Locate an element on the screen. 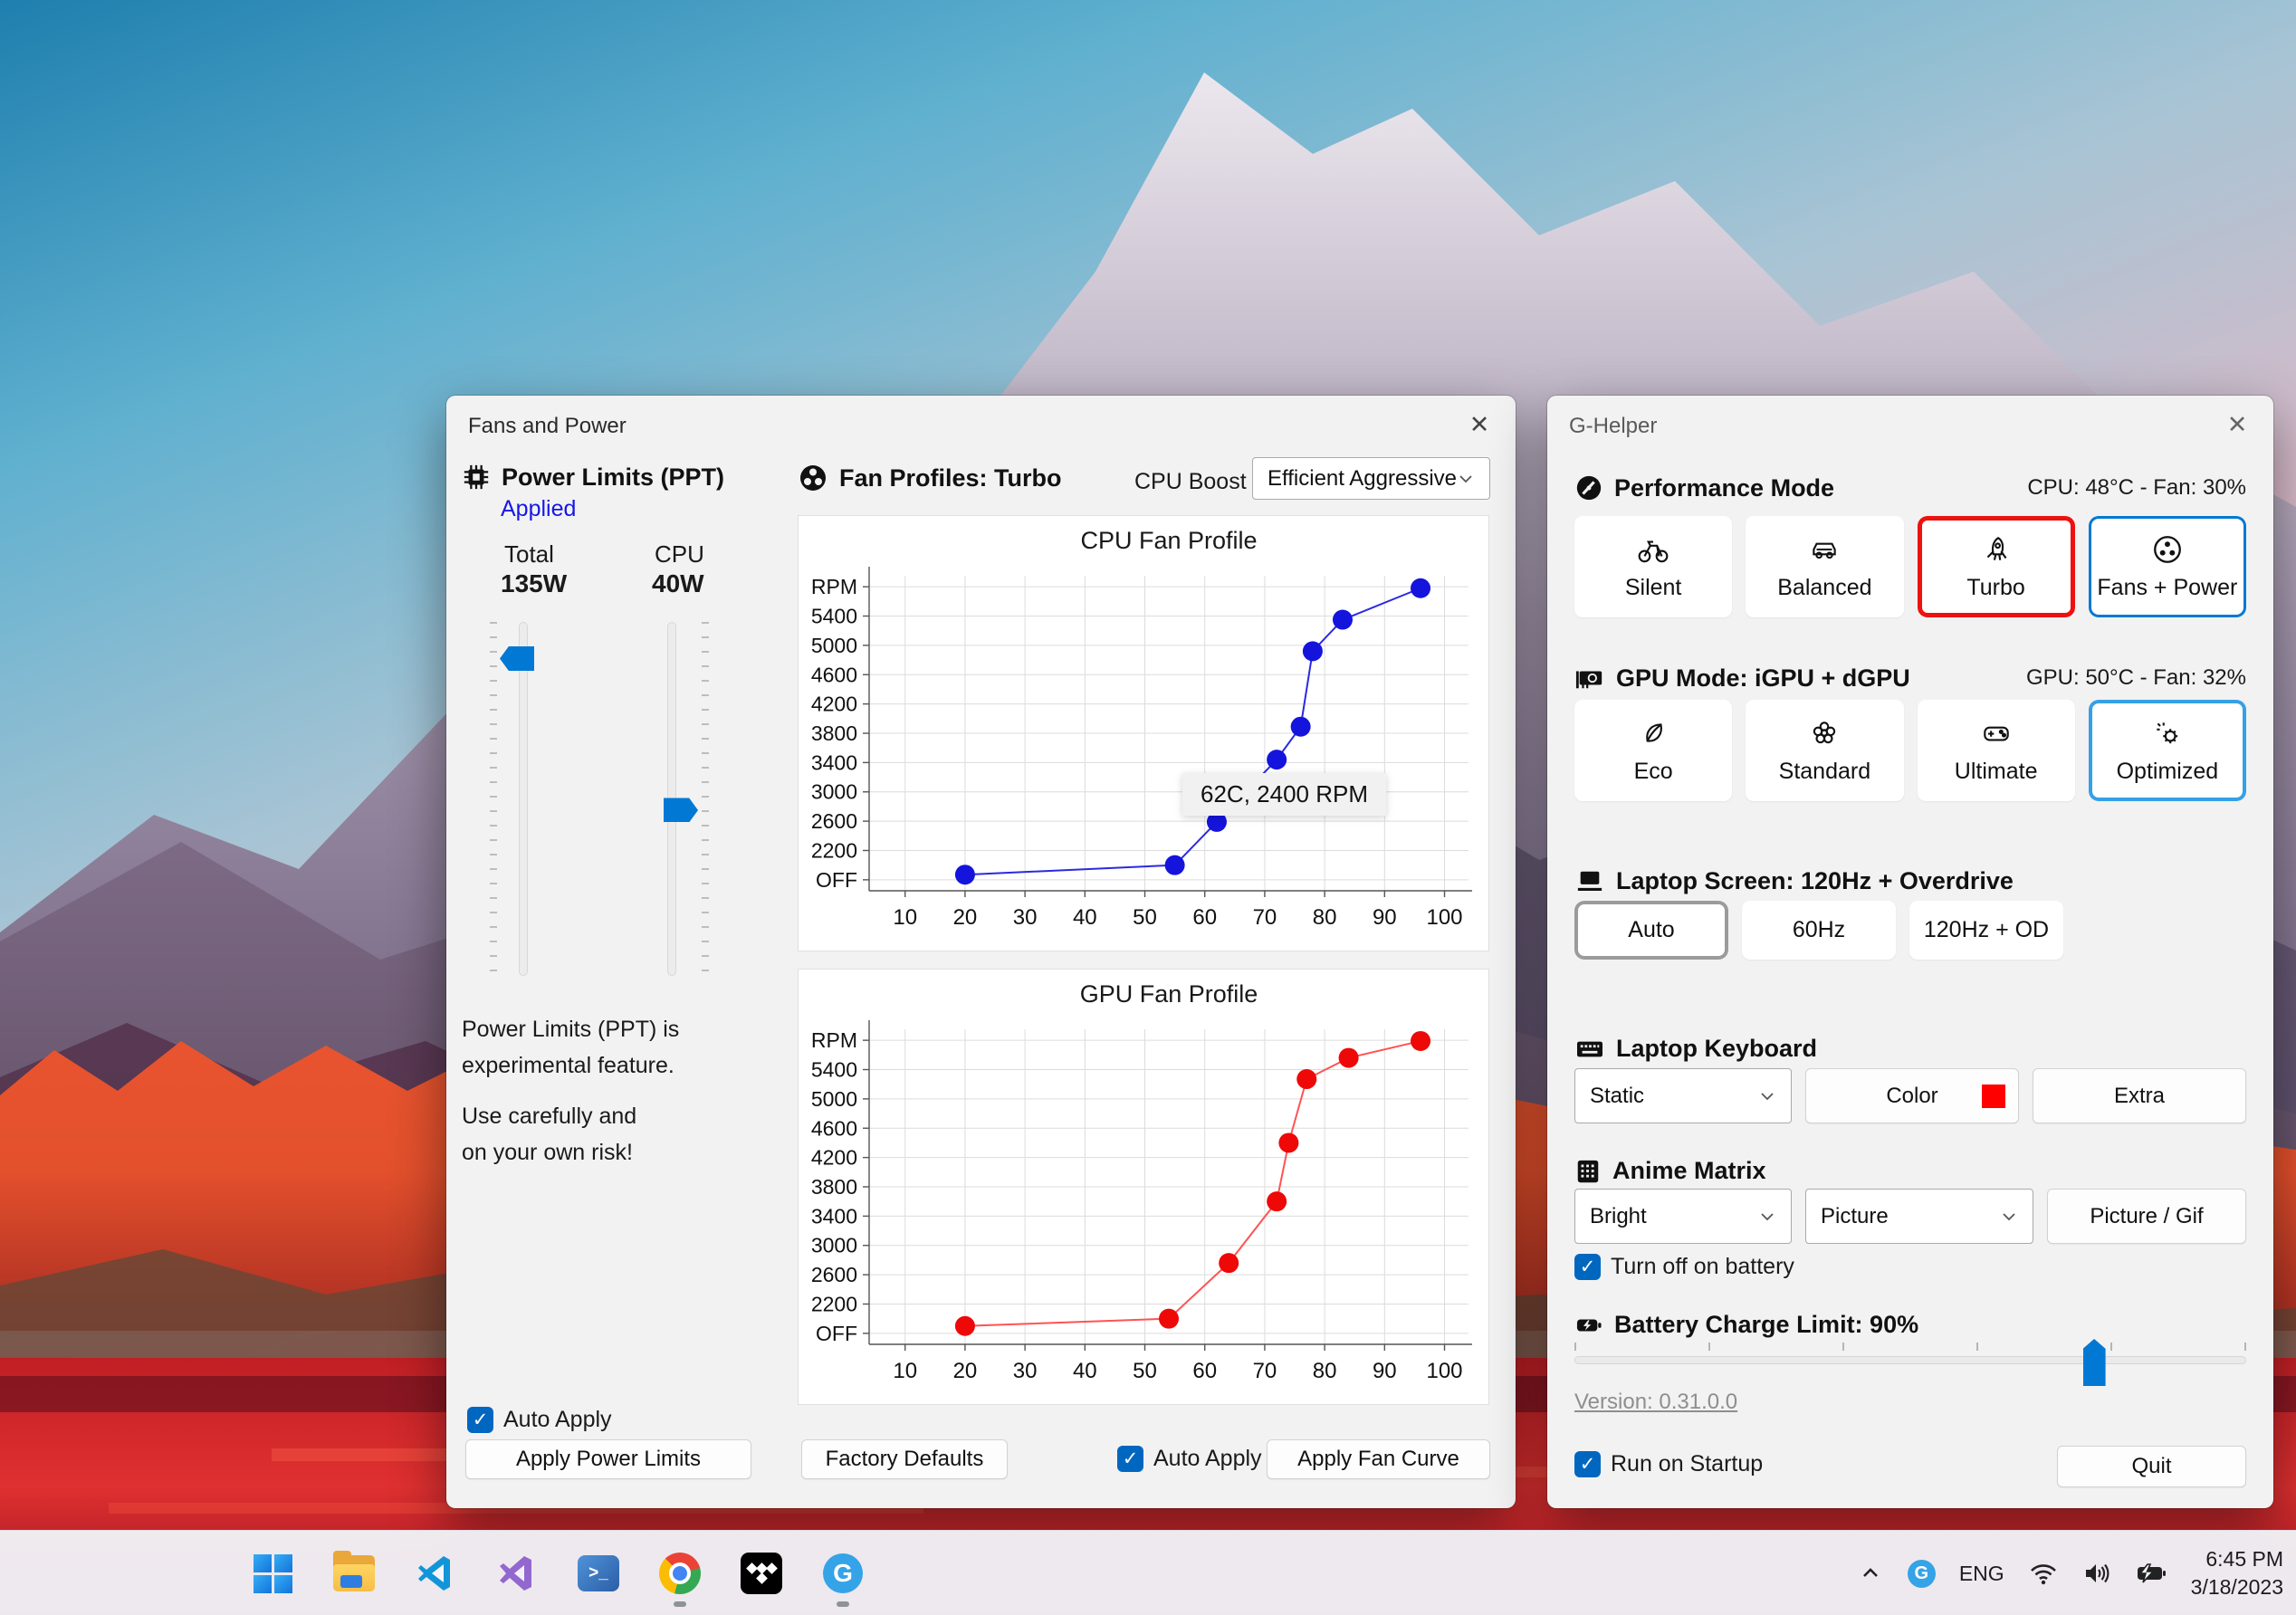 This screenshot has height=1615, width=2296. fan-auto-apply-row: ✓ Auto Apply is located at coordinates (1189, 1459).